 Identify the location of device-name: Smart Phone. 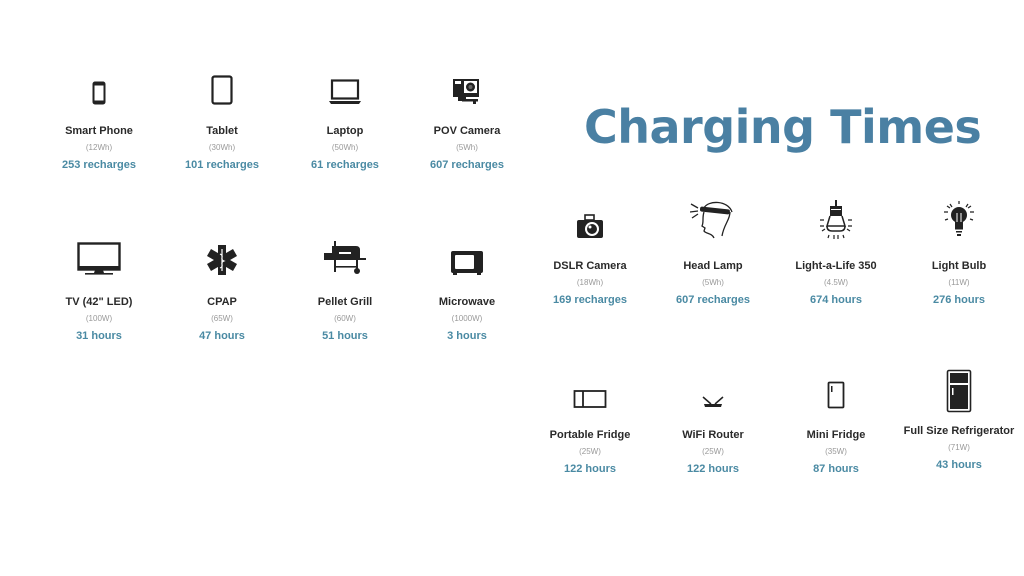
(99, 131).